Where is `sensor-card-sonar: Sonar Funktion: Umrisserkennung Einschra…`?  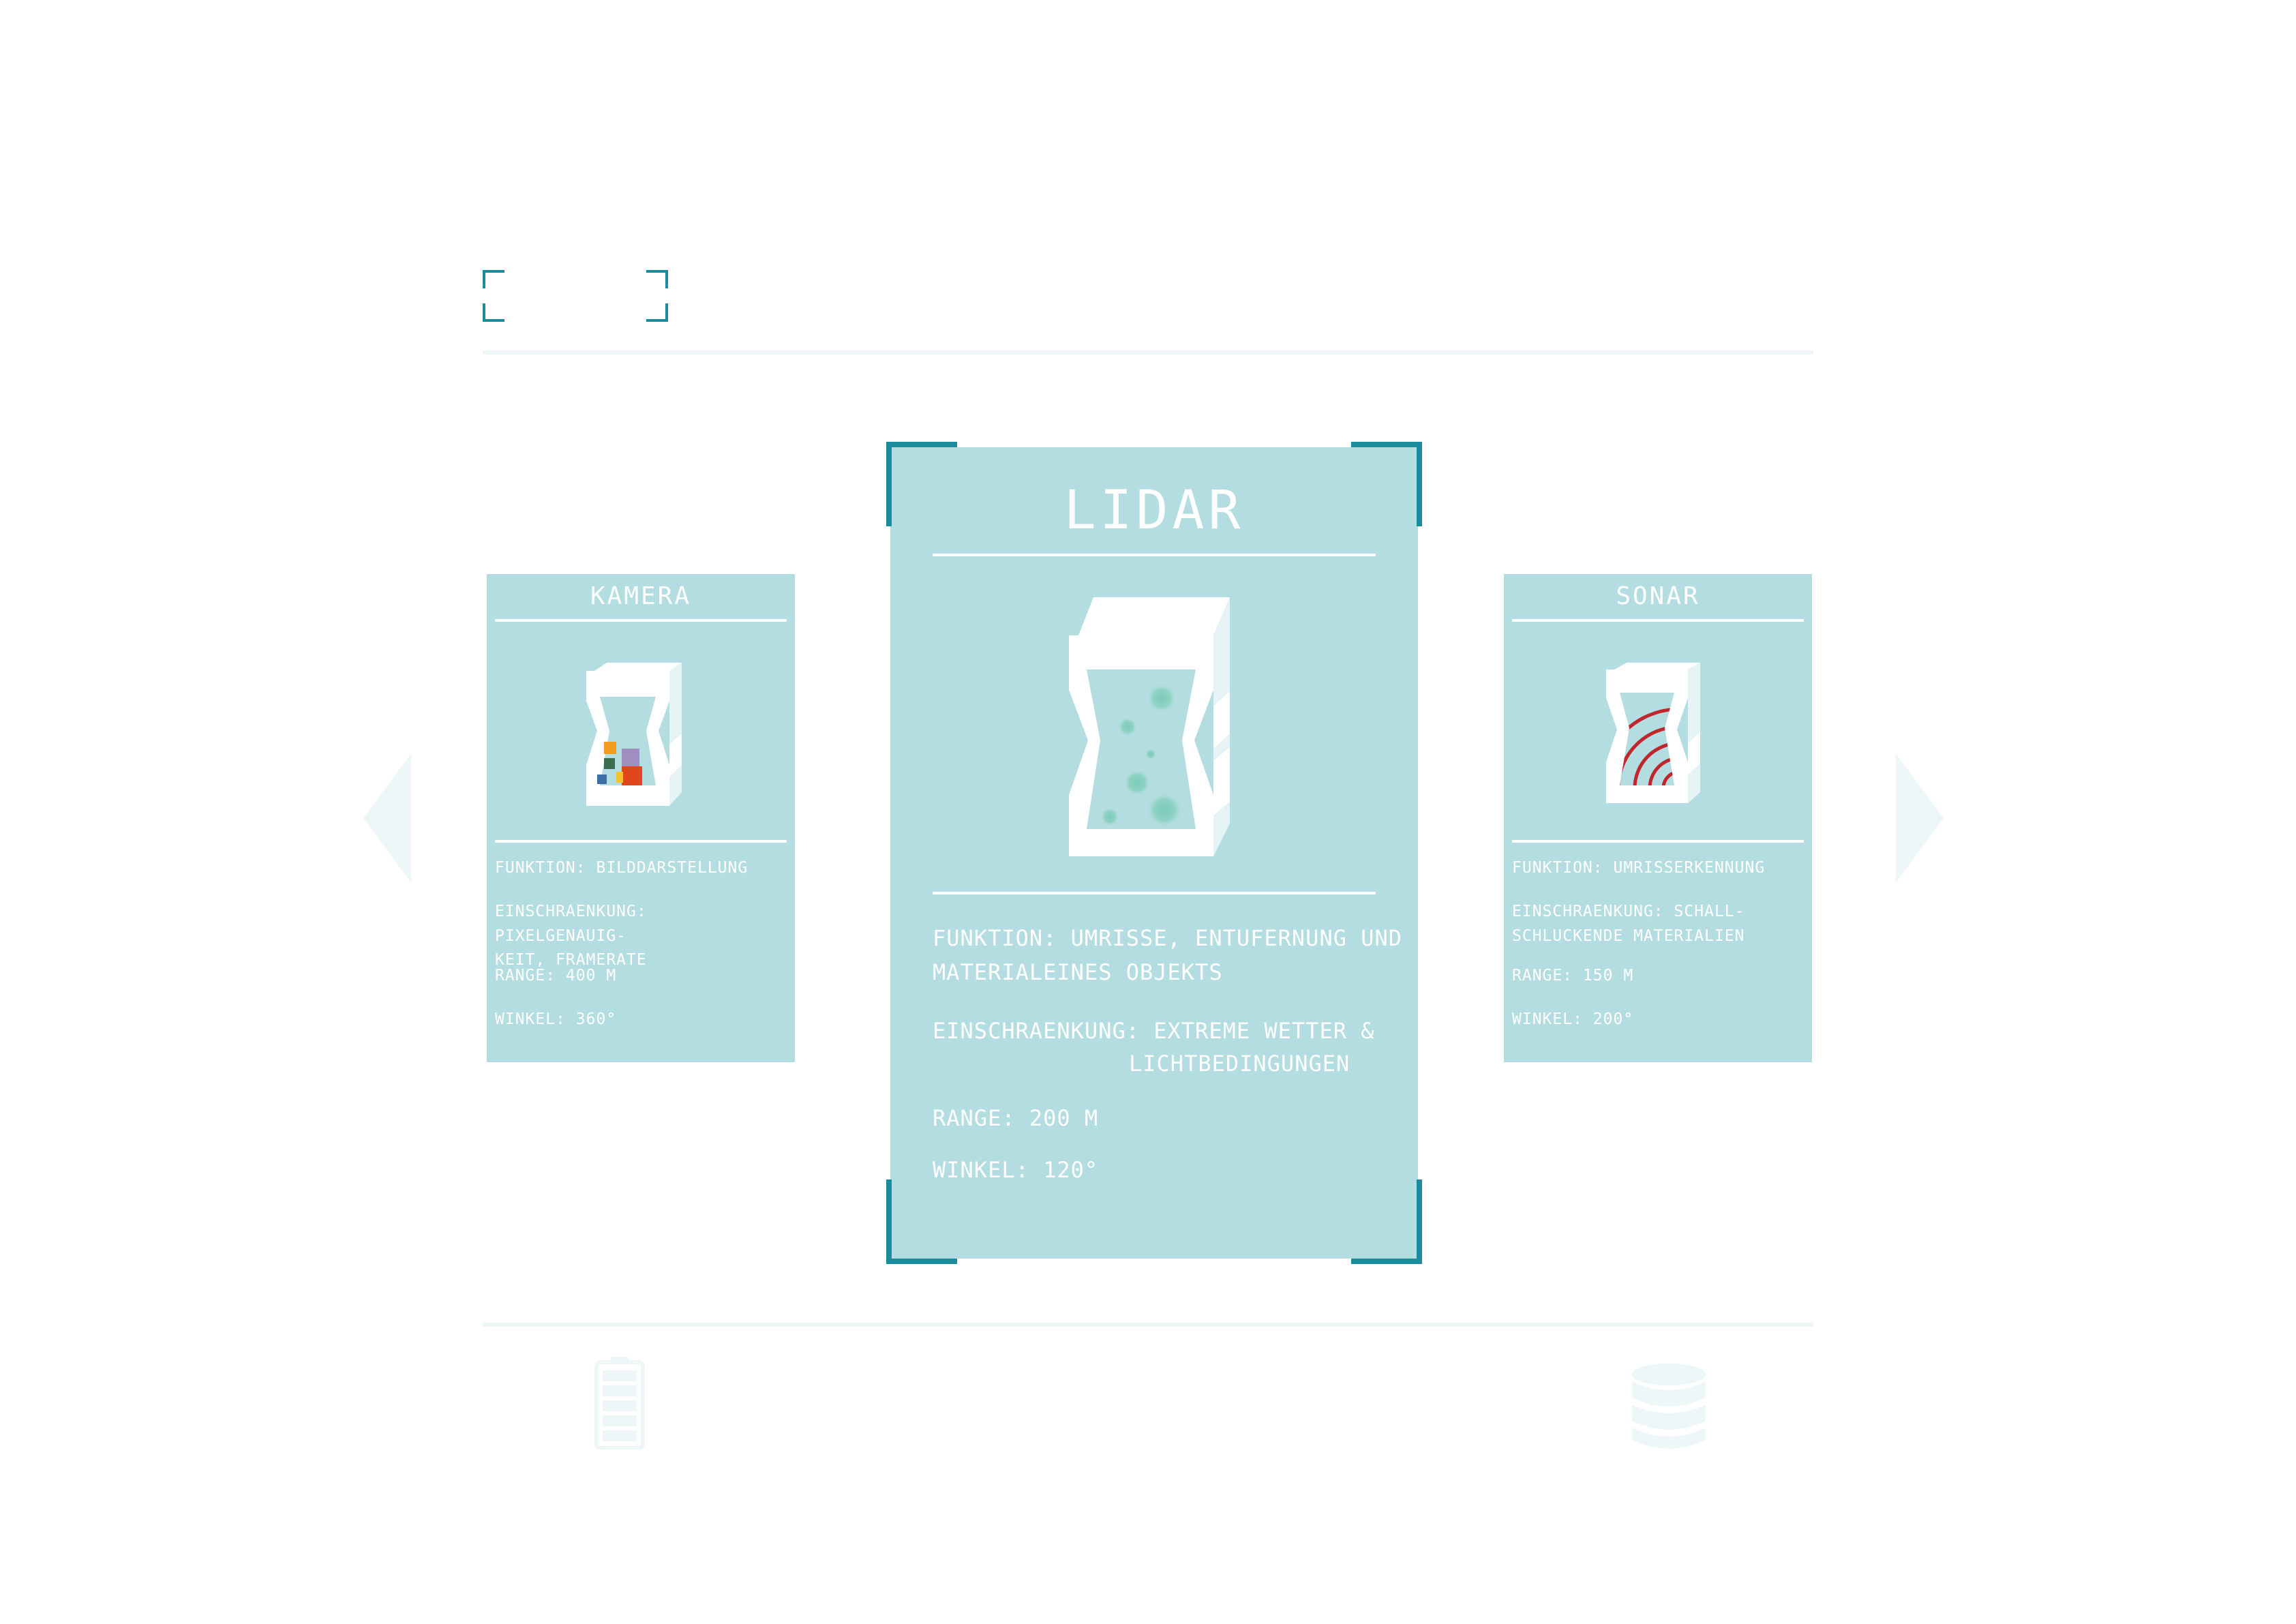
sensor-card-sonar: Sonar Funktion: Umrisserkennung Einschra… is located at coordinates (1658, 818).